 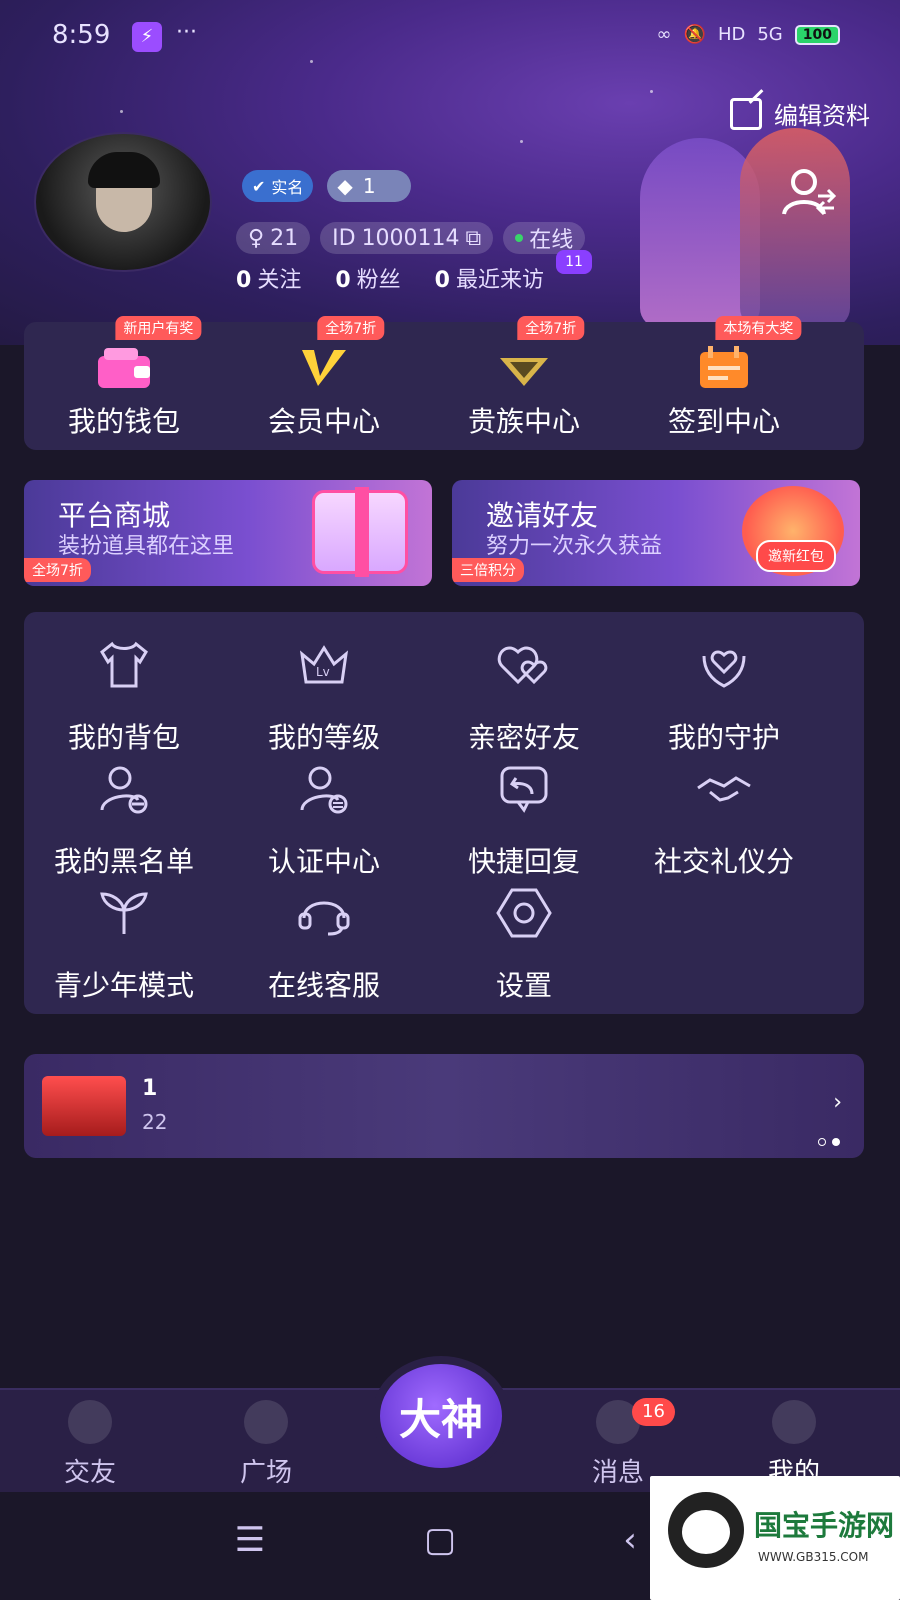 What do you see at coordinates (324, 816) in the screenshot?
I see `verification-menu-item: 认证中心` at bounding box center [324, 816].